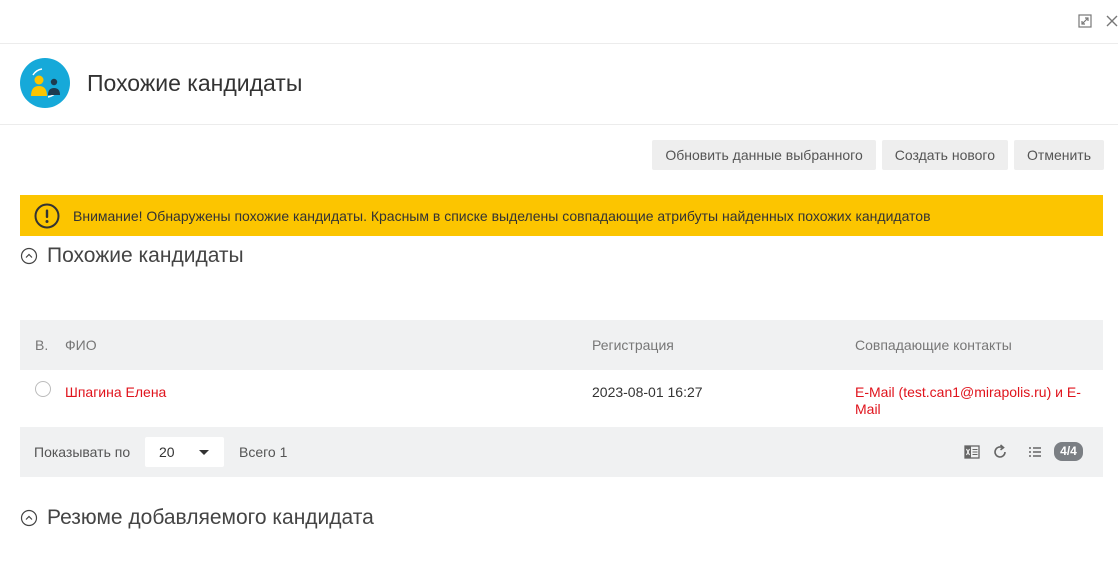 The height and width of the screenshot is (561, 1118). What do you see at coordinates (968, 392) in the screenshot?
I see `matching-contacts-line1: E-Mail (test.can1@mirapolis.ru) и E-` at bounding box center [968, 392].